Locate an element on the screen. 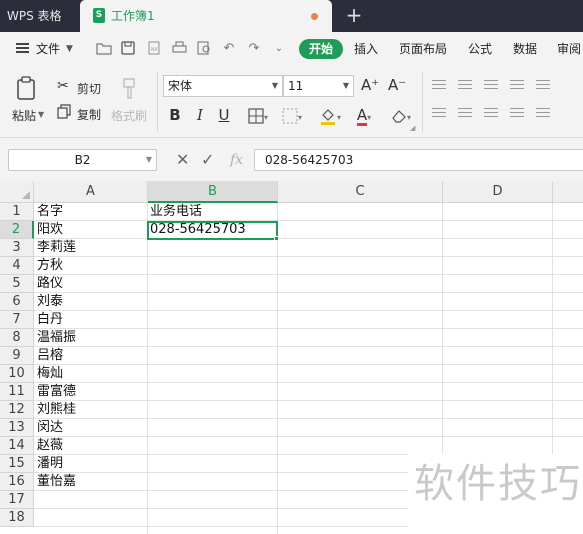 The height and width of the screenshot is (534, 583). cell-a15: 潘明 is located at coordinates (90, 464).